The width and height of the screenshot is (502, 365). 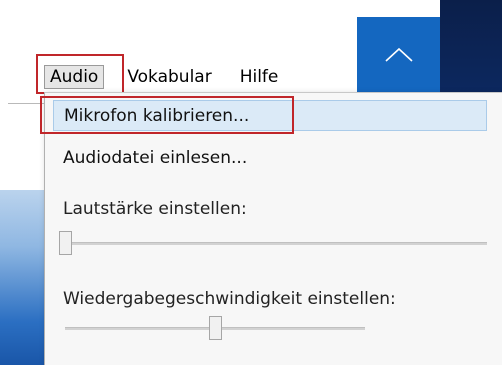 I want to click on menu-bar: Audio Vokabular Hilfe, so click(x=171, y=77).